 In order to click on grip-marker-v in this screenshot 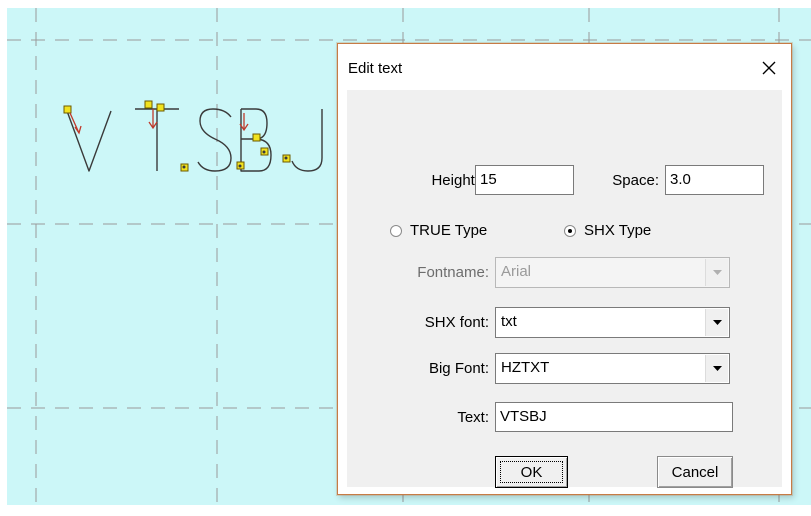, I will do `click(67, 109)`.